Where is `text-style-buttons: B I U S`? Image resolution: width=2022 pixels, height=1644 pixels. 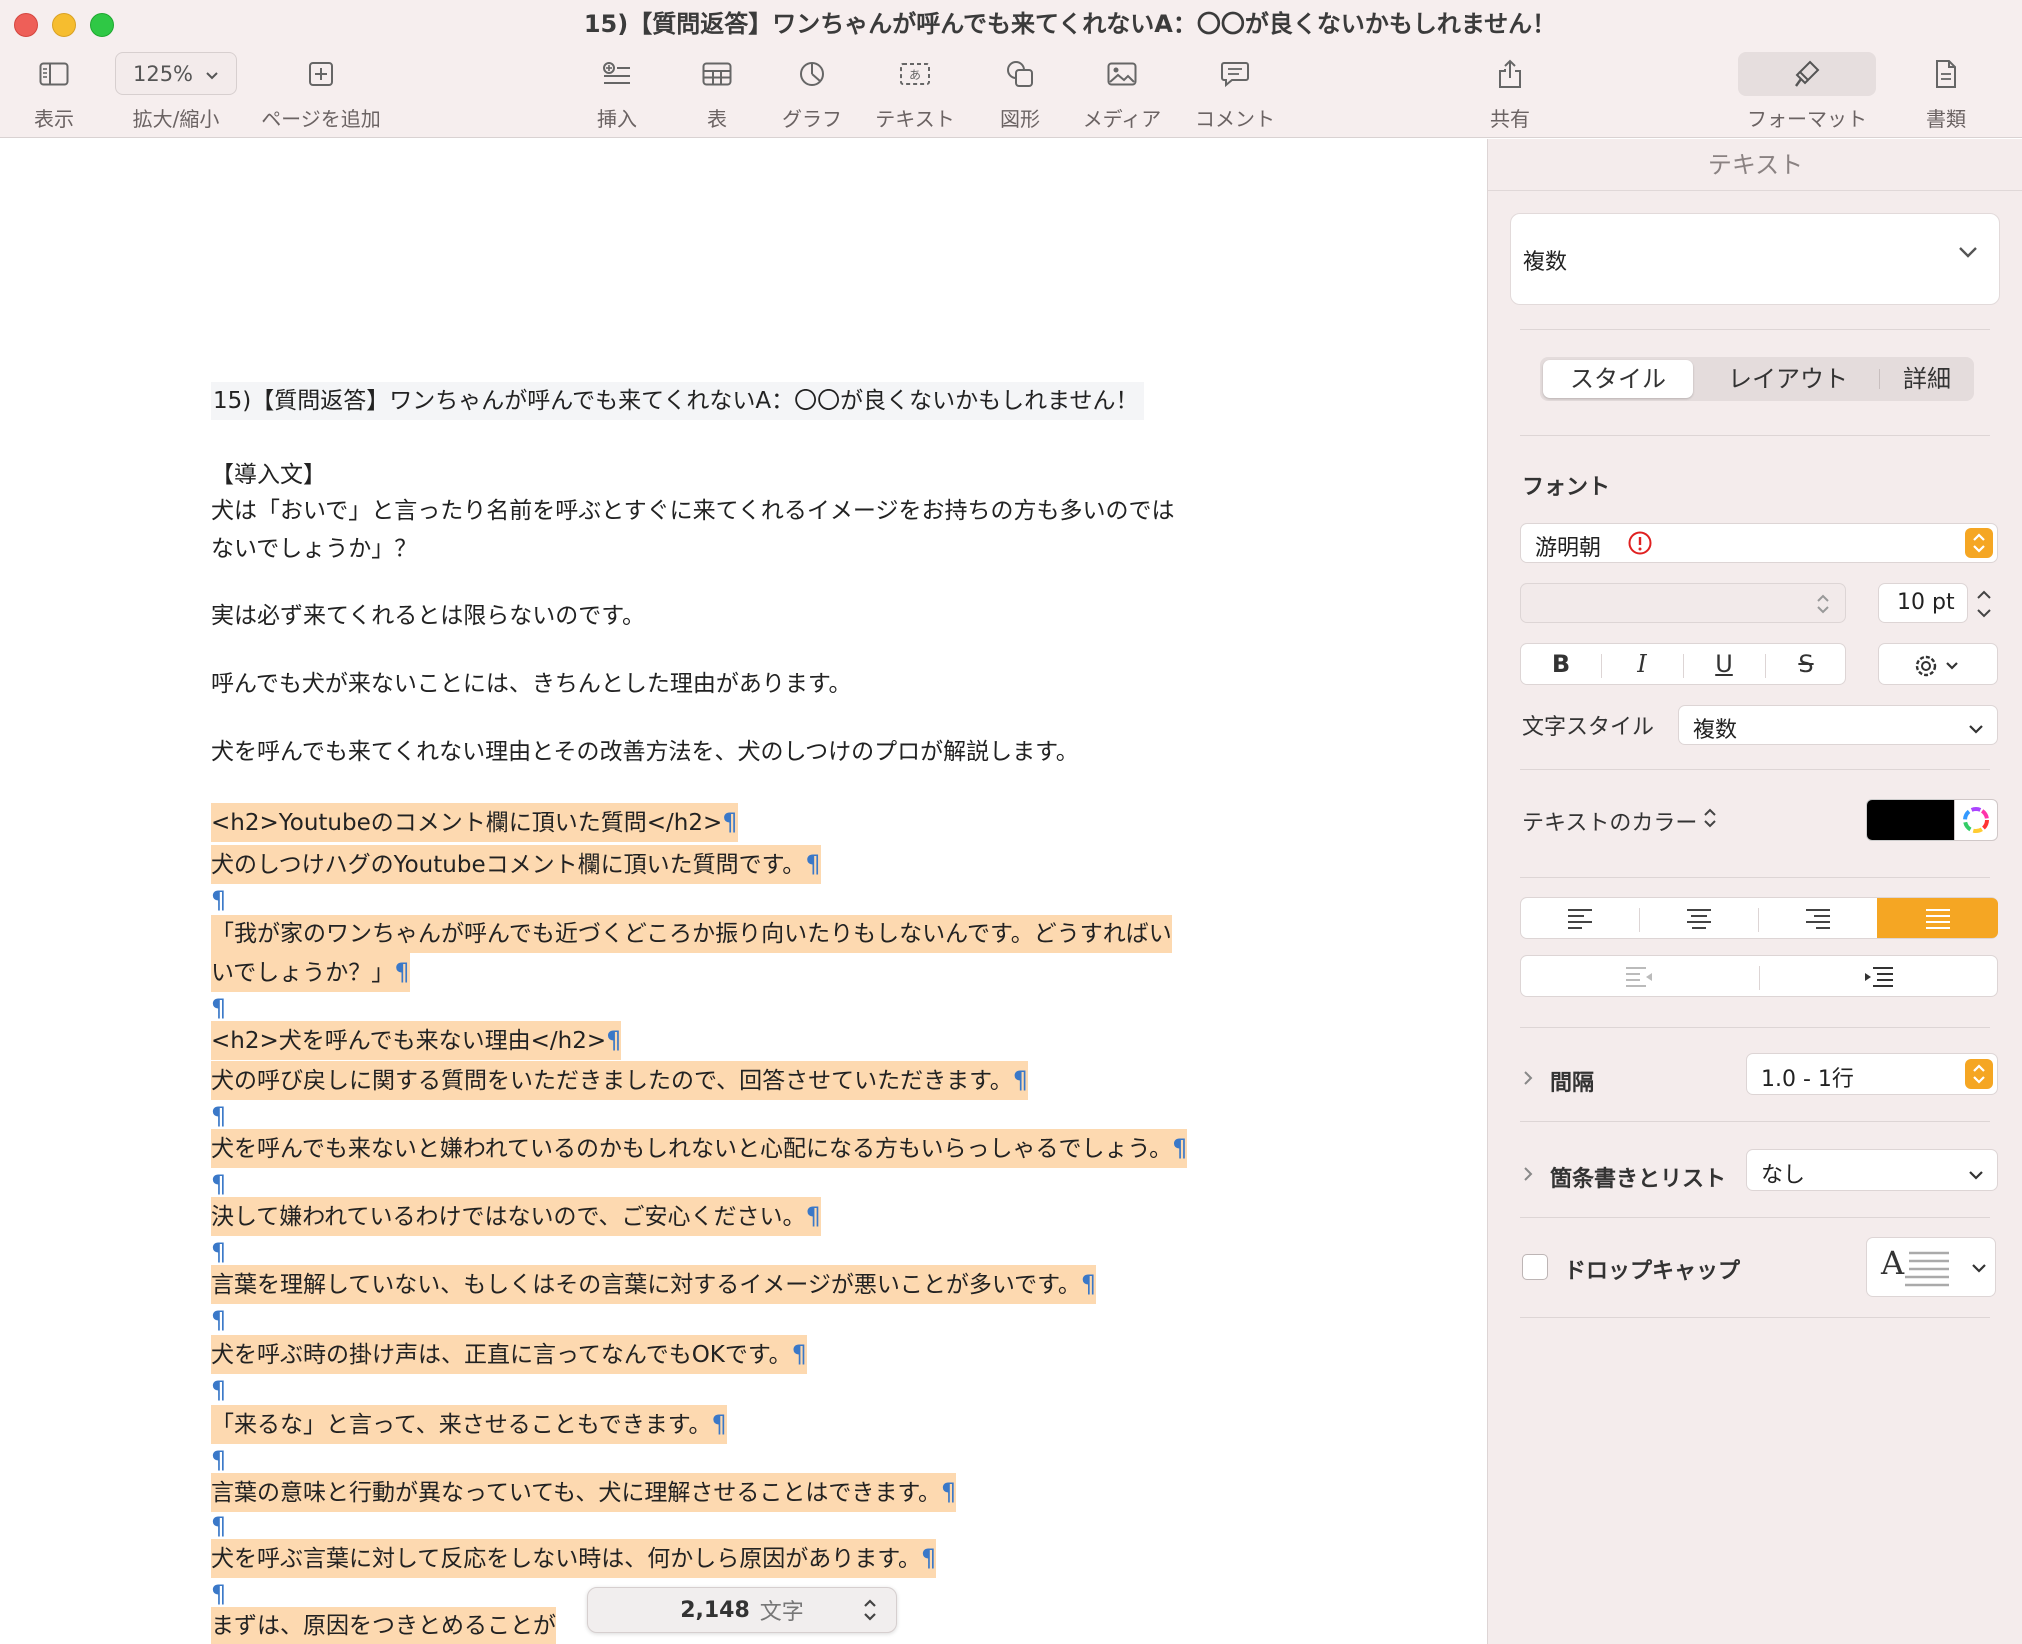
text-style-buttons: B I U S is located at coordinates (1683, 664).